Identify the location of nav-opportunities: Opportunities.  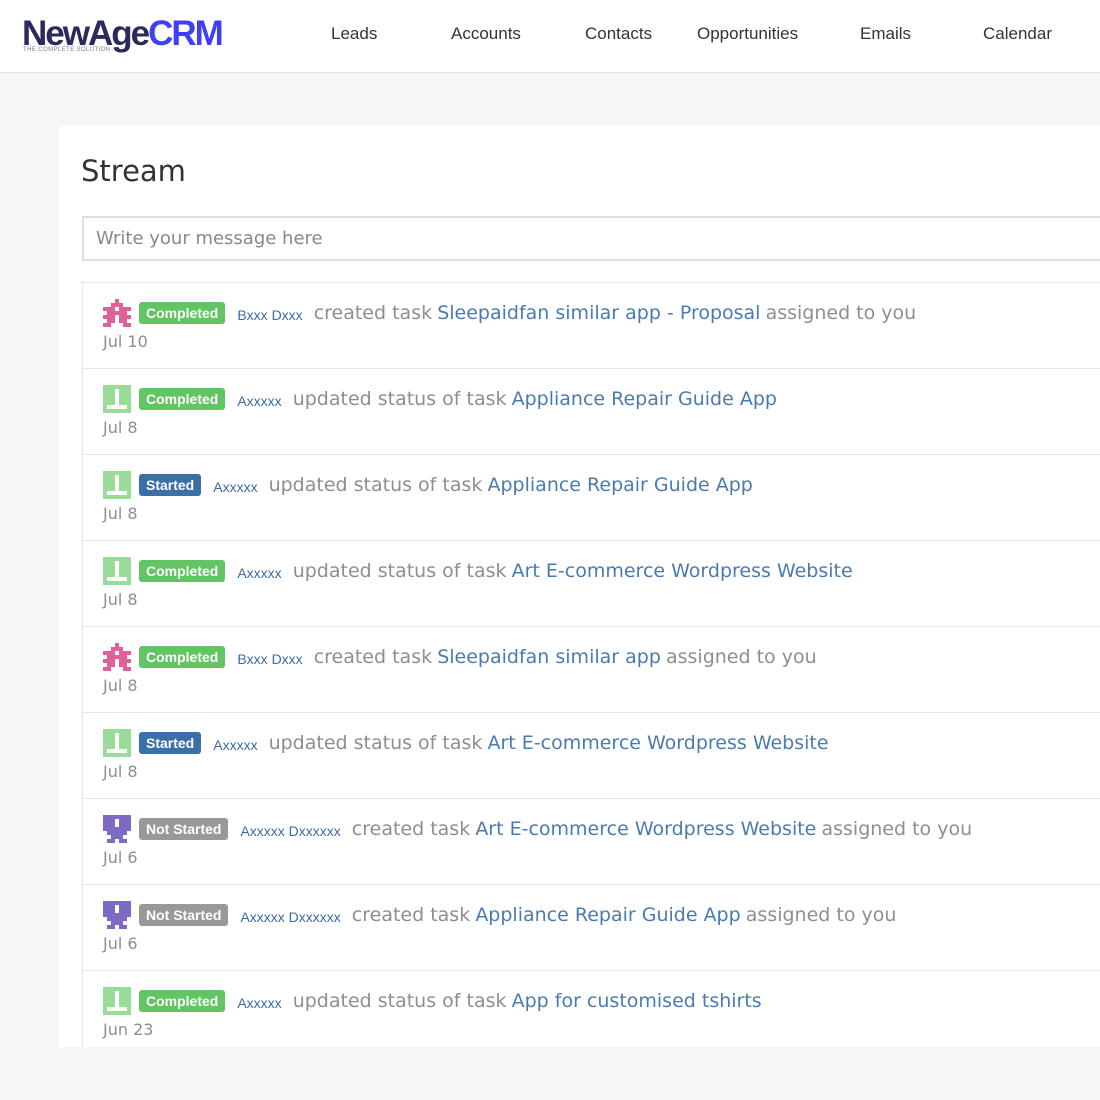
(747, 34).